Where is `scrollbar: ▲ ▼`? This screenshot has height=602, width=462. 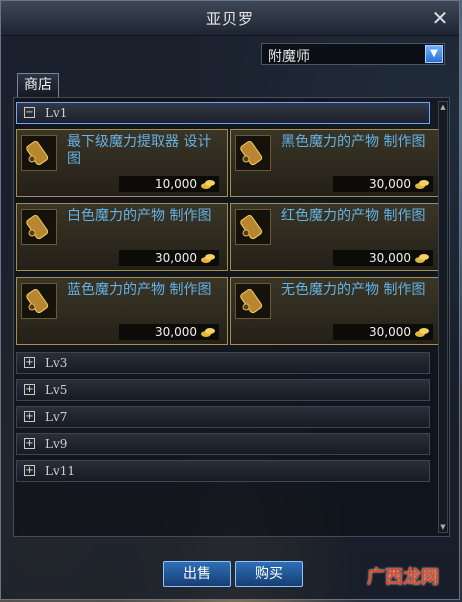
scrollbar: ▲ ▼ is located at coordinates (443, 317).